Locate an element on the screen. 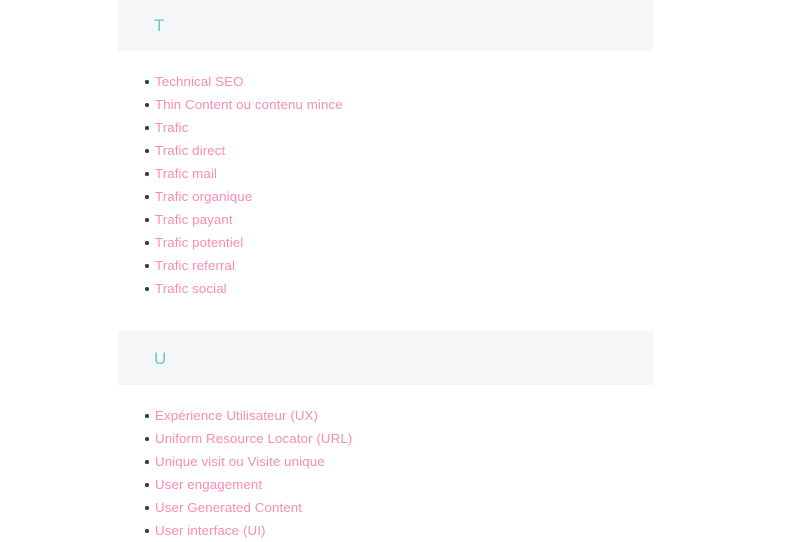 This screenshot has width=800, height=542. list-item: Trafic payant is located at coordinates (400, 219).